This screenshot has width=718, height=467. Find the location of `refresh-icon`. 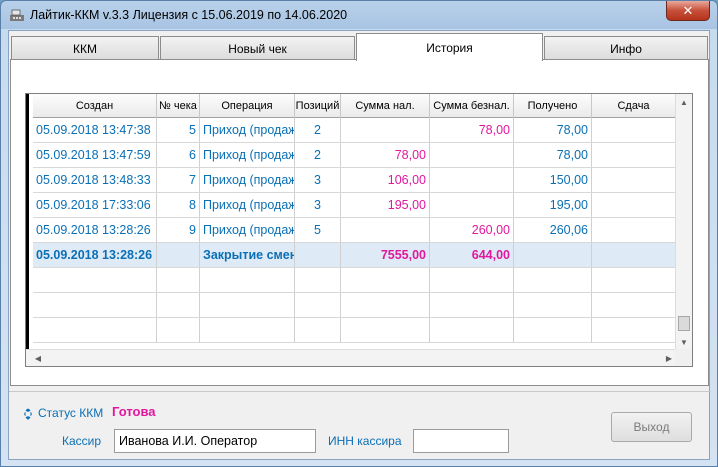

refresh-icon is located at coordinates (28, 415).